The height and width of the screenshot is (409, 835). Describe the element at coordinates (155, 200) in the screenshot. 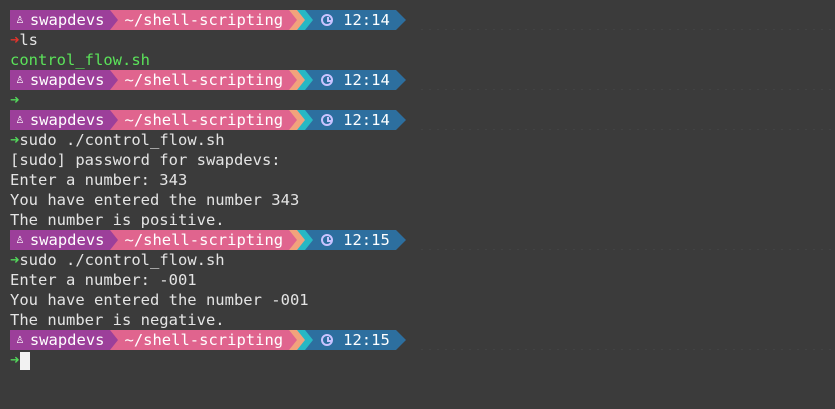

I see `output-line: You have entered the number 343` at that location.